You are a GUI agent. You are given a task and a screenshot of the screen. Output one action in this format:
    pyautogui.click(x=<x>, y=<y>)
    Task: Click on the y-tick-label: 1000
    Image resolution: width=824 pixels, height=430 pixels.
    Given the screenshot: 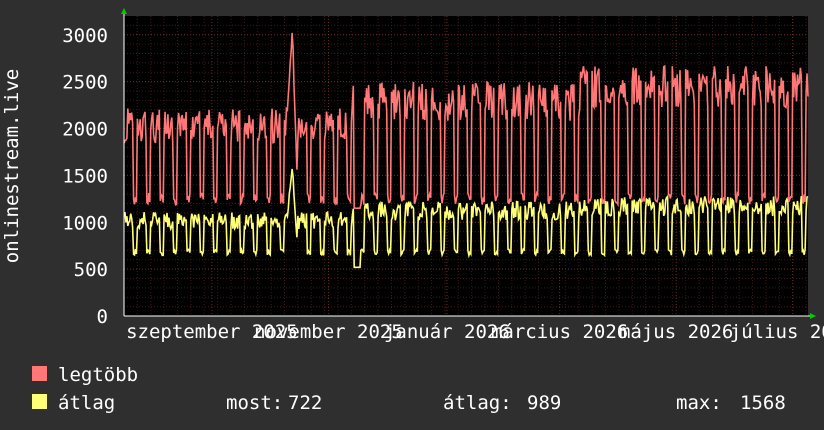 What is the action you would take?
    pyautogui.click(x=85, y=223)
    